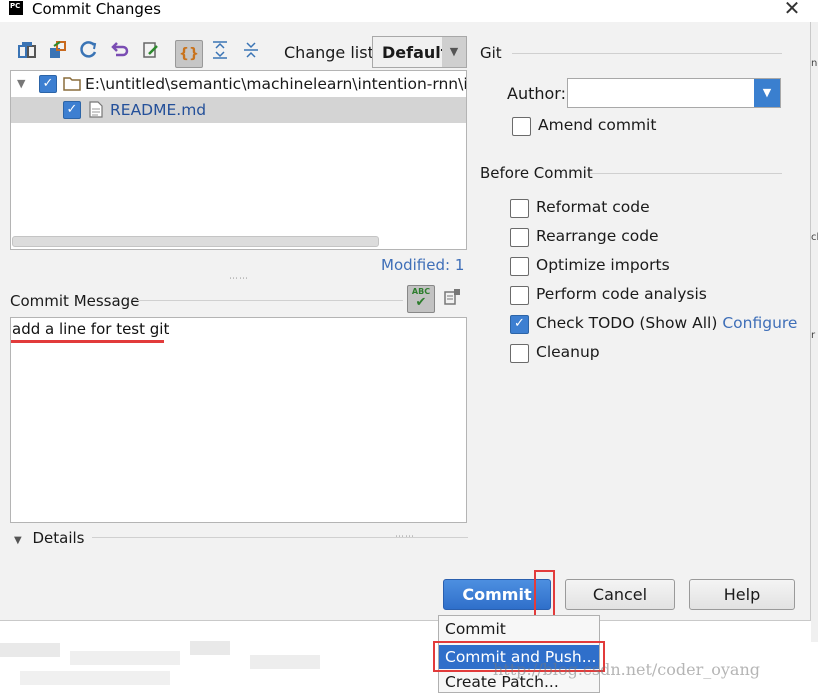 The image size is (818, 694). Describe the element at coordinates (452, 298) in the screenshot. I see `message-history-icon` at that location.